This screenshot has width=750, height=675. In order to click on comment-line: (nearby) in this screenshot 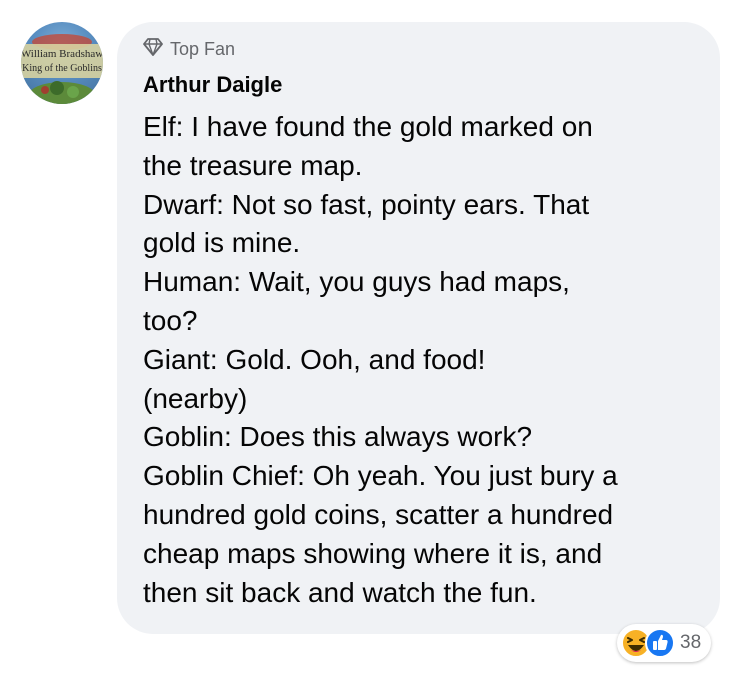, I will do `click(195, 398)`.